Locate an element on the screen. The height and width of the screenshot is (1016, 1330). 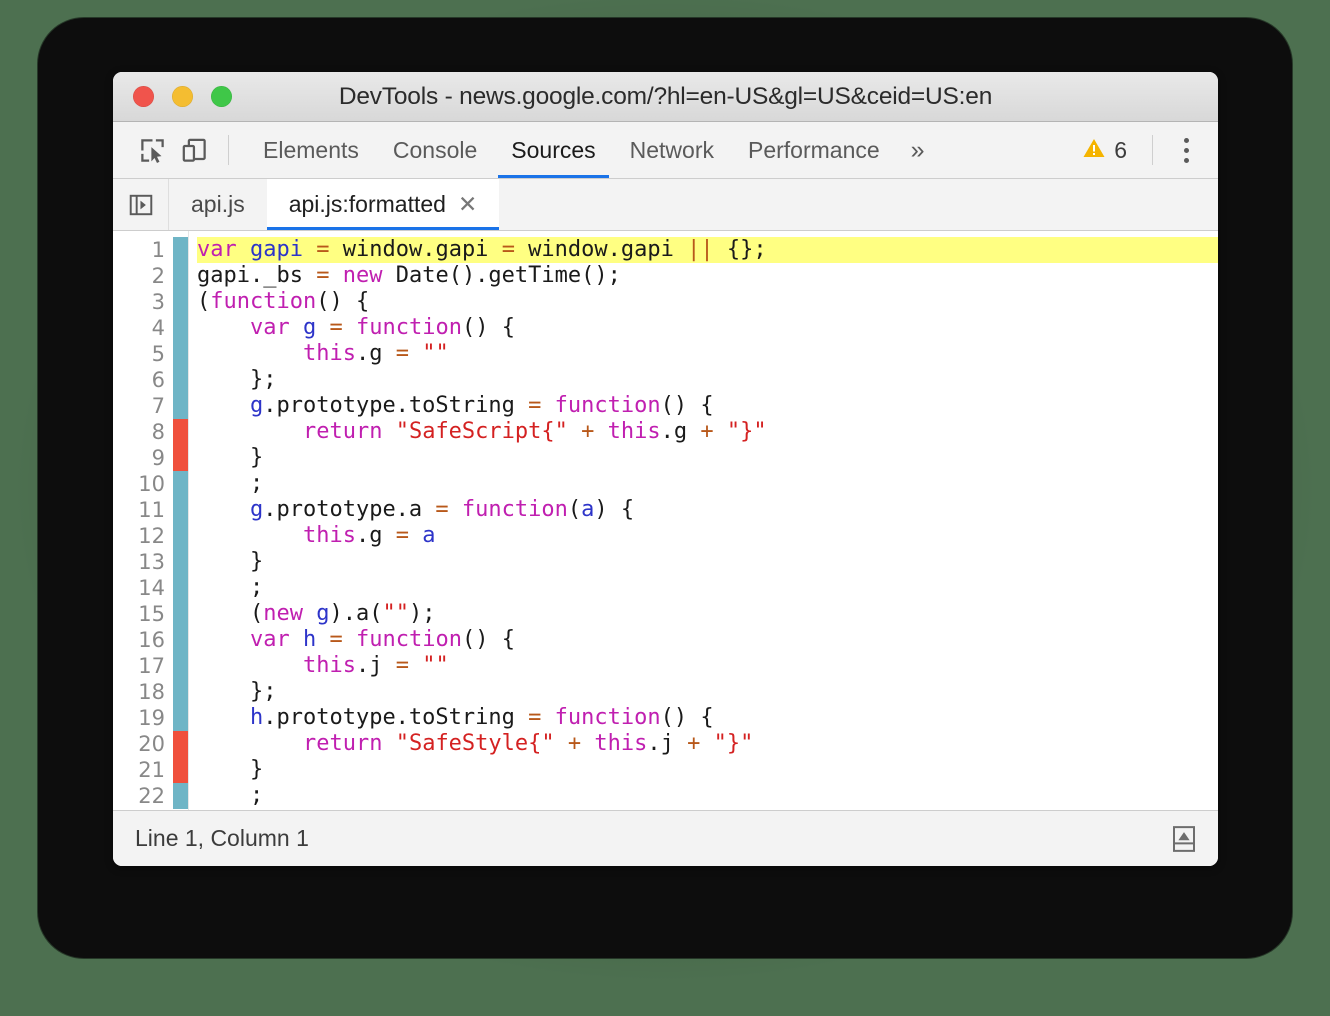
code-line: this.g = a is located at coordinates (707, 536).